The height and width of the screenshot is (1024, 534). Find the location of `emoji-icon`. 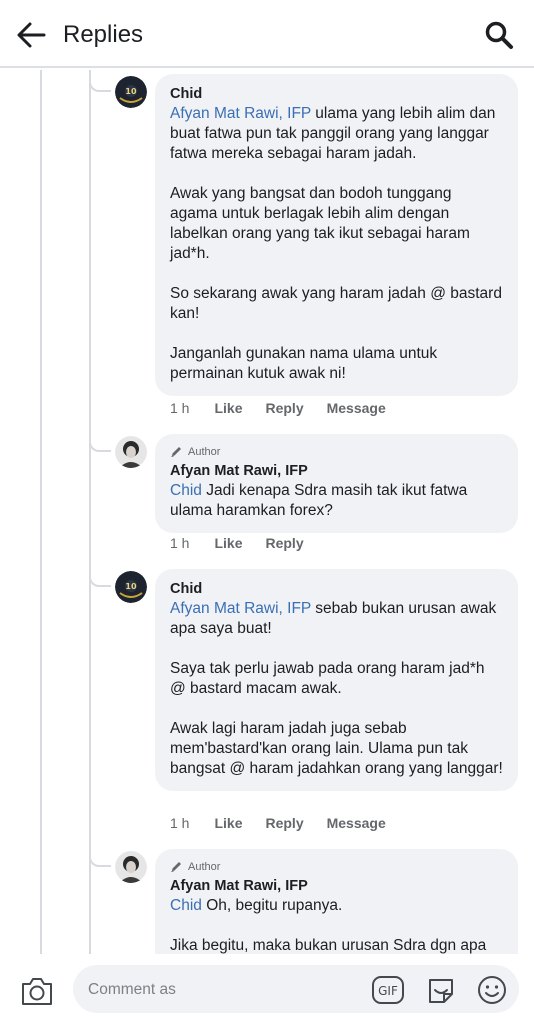

emoji-icon is located at coordinates (492, 990).